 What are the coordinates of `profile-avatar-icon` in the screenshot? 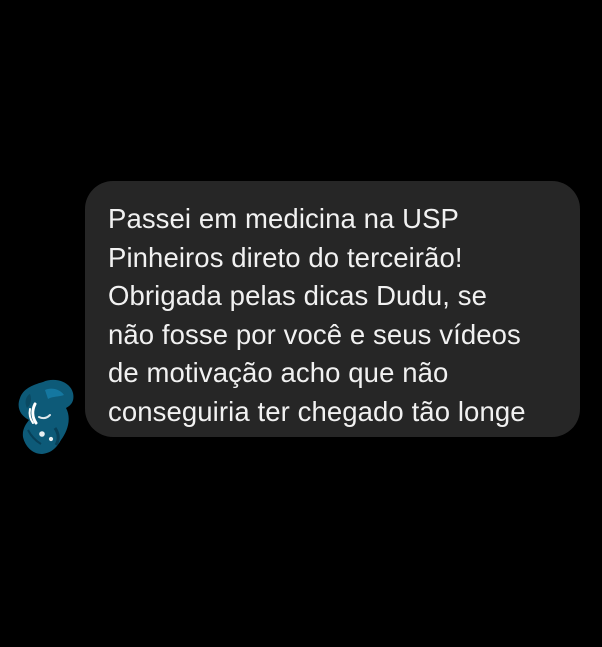 It's located at (44, 415).